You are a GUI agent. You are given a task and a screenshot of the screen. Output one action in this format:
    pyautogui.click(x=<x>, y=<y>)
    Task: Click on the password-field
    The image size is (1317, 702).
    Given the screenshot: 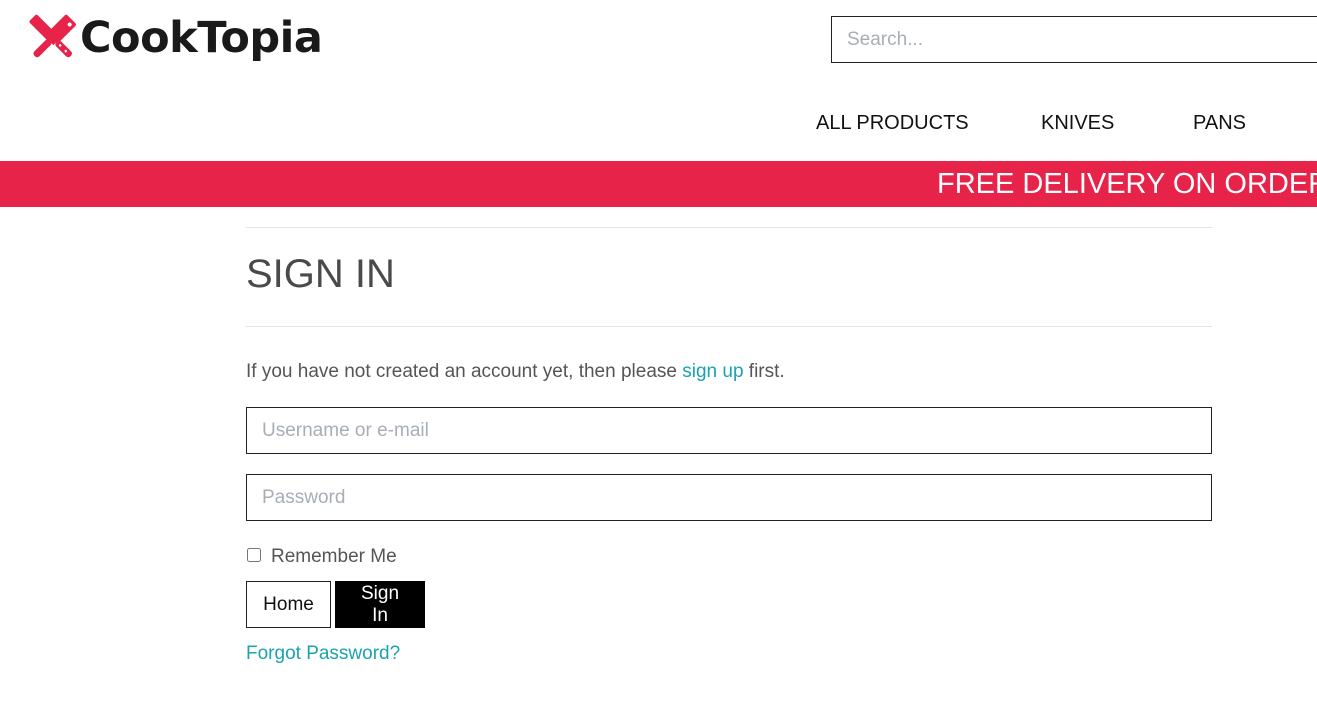 What is the action you would take?
    pyautogui.click(x=729, y=497)
    